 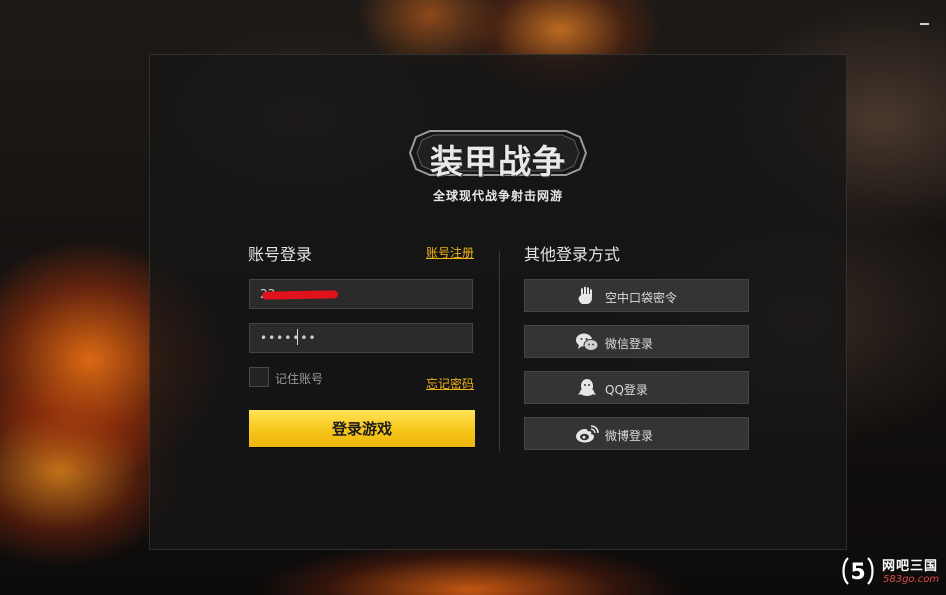 What do you see at coordinates (300, 295) in the screenshot?
I see `redaction-mark` at bounding box center [300, 295].